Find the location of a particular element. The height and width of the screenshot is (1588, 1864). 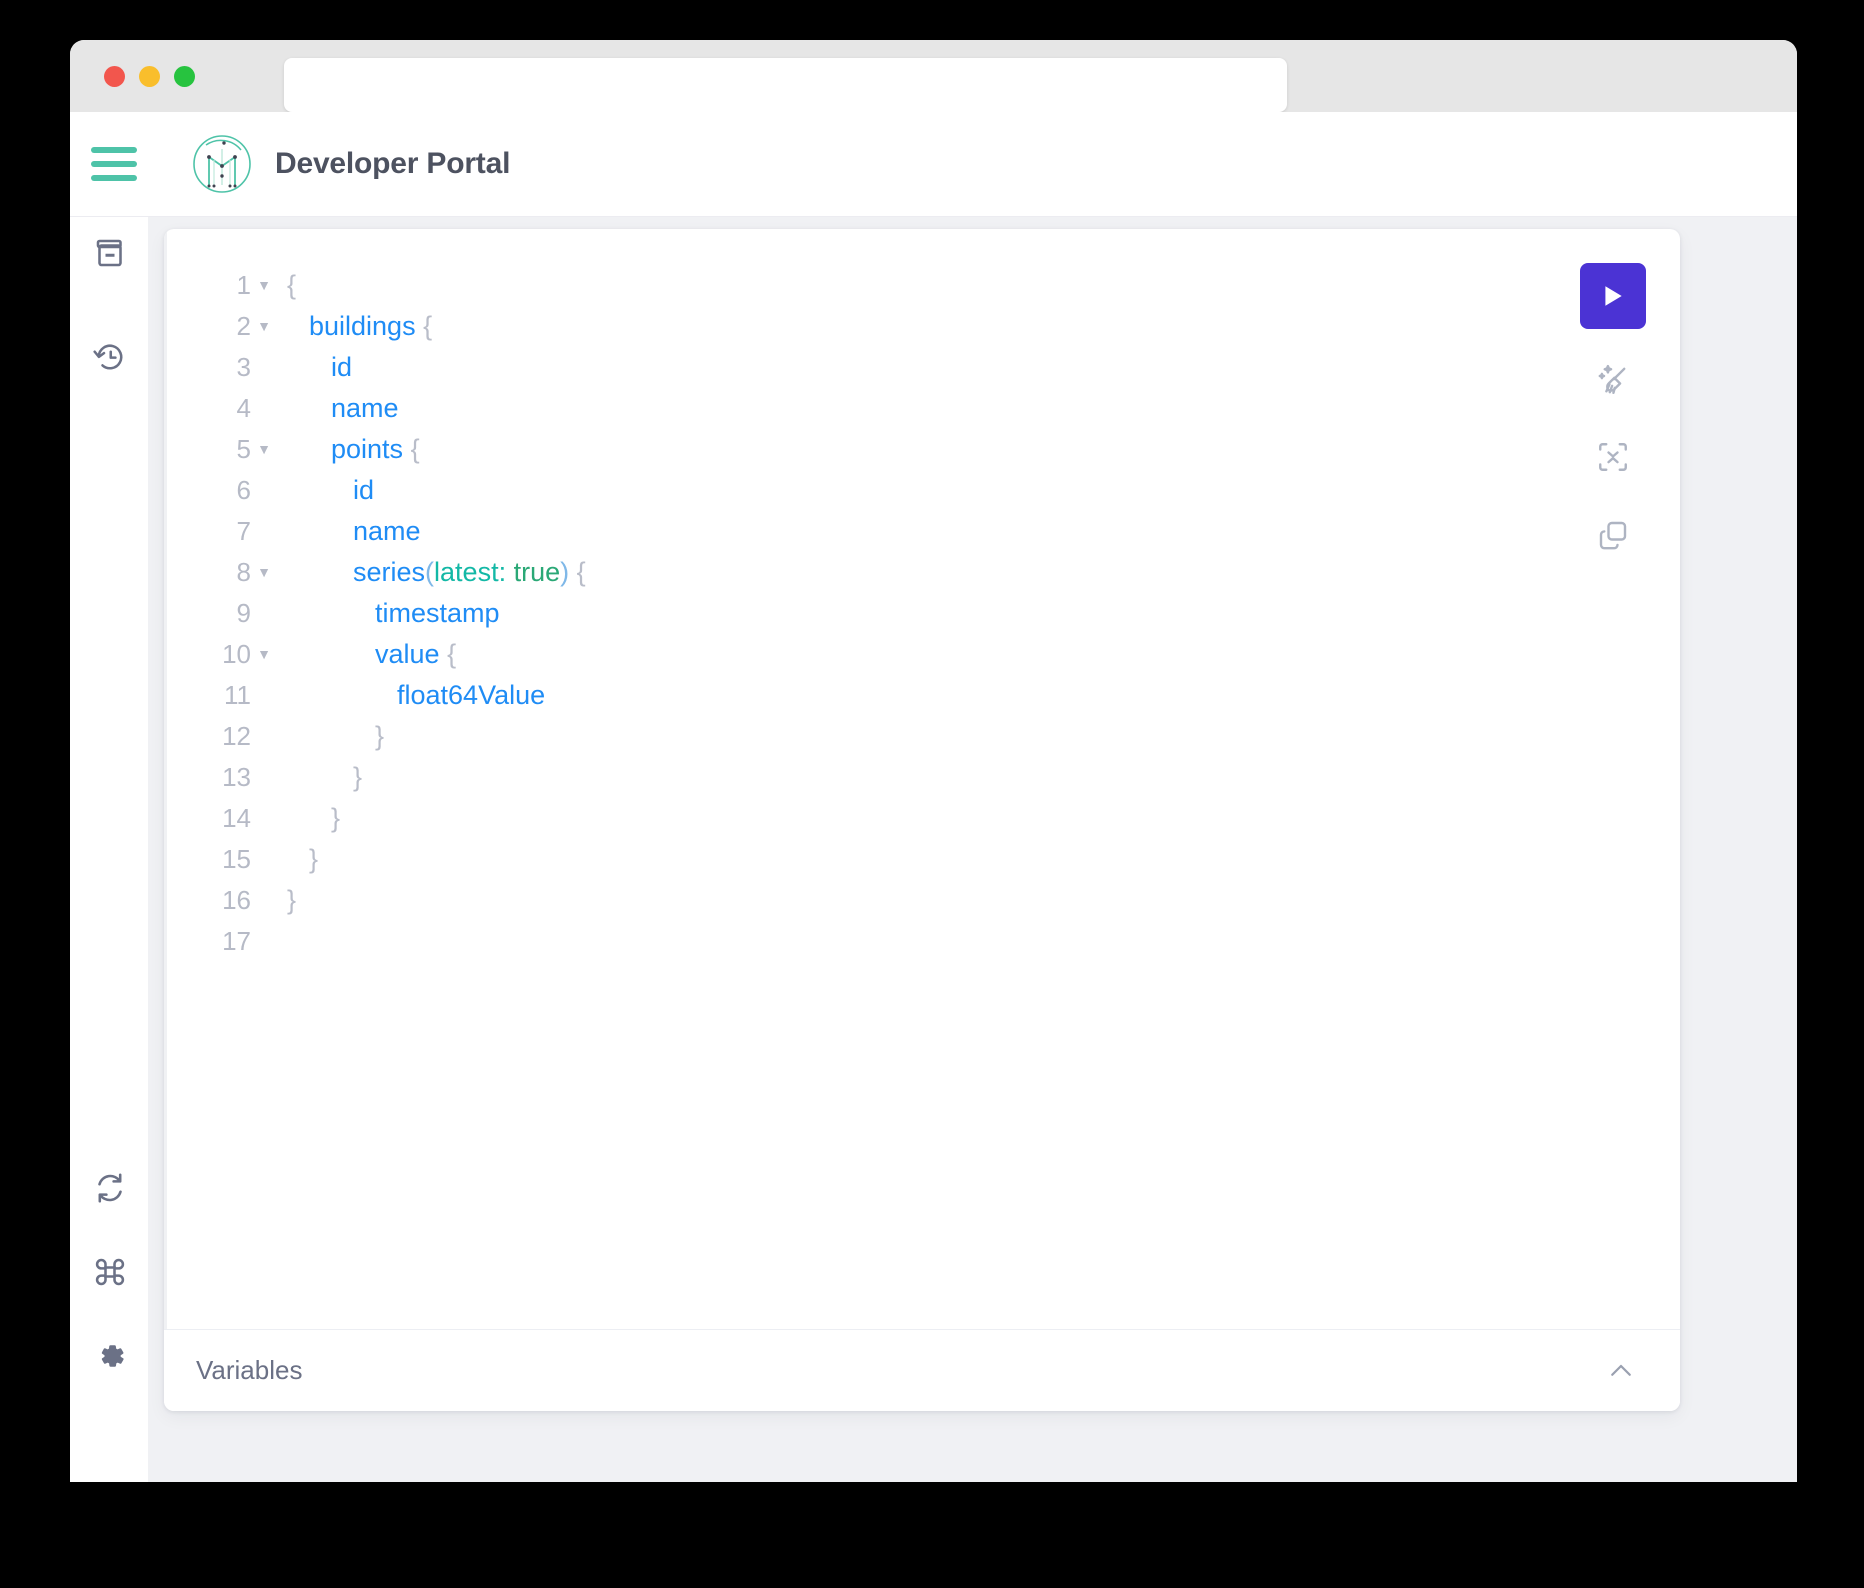

code-line: 6 id is located at coordinates (376, 490).